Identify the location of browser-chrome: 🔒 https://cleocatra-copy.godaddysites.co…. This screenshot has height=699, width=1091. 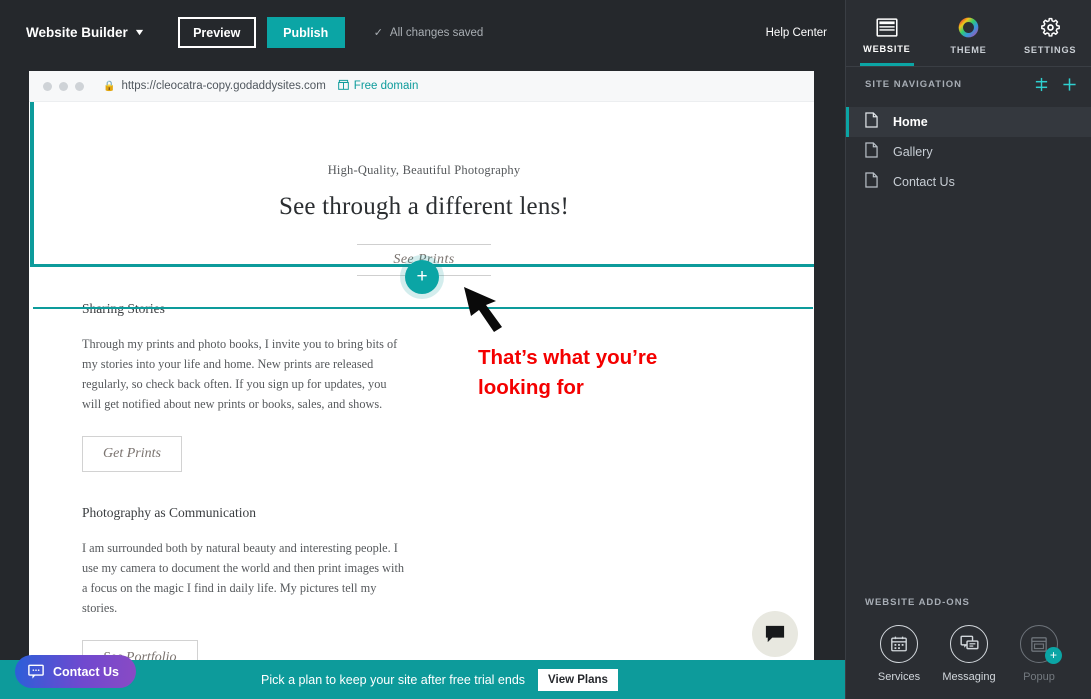
(421, 86).